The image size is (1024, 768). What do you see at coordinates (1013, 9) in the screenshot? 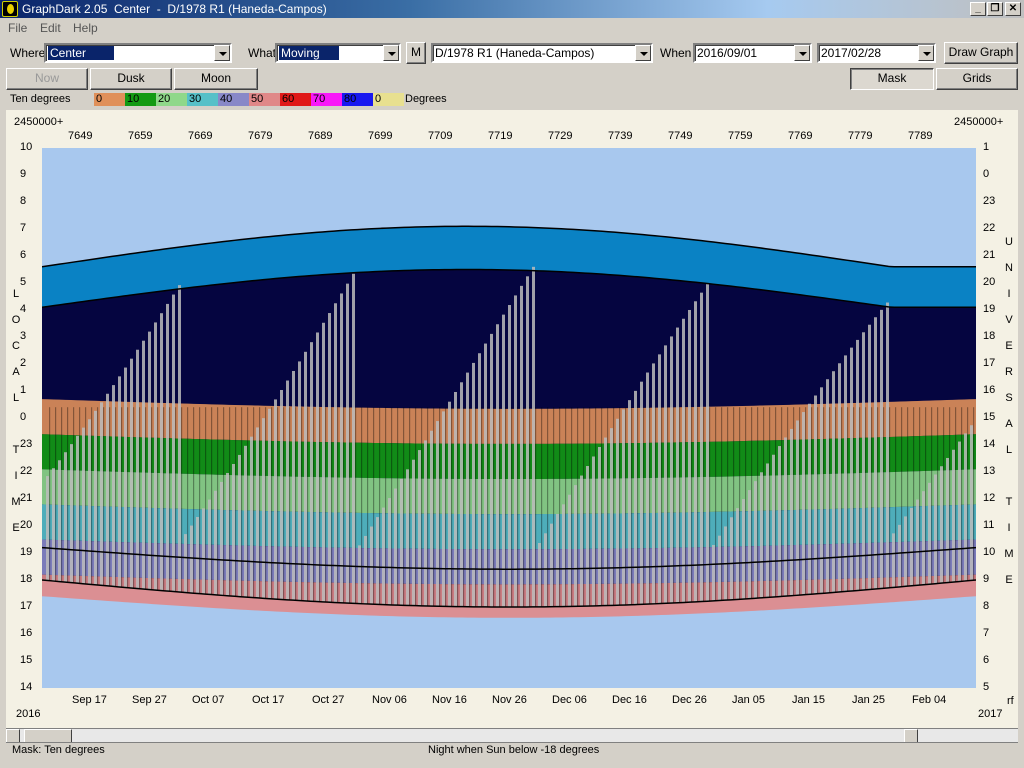
I see `close-icon: ✕` at bounding box center [1013, 9].